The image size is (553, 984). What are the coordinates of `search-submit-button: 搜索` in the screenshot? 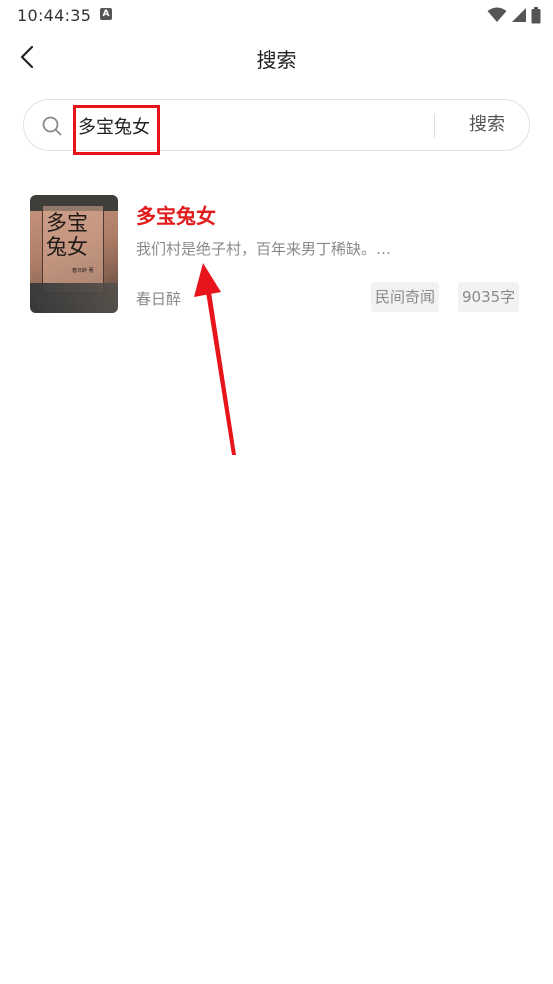 It's located at (487, 125).